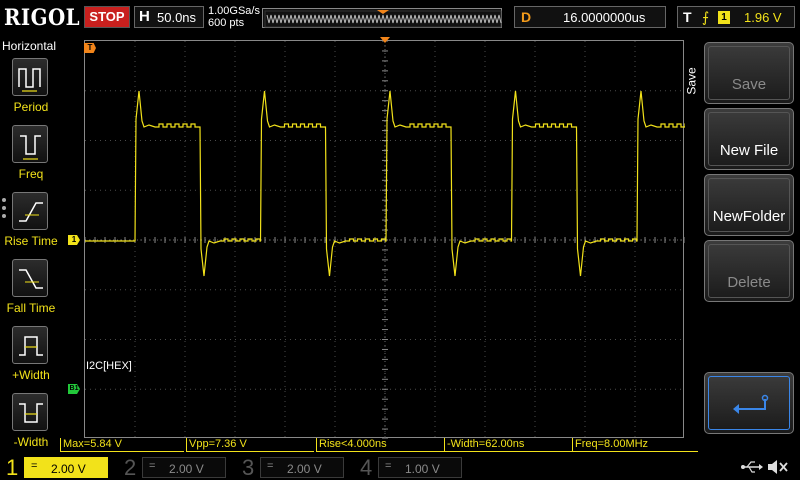 The width and height of the screenshot is (800, 480). Describe the element at coordinates (366, 467) in the screenshot. I see `channel-4-number: 4` at that location.